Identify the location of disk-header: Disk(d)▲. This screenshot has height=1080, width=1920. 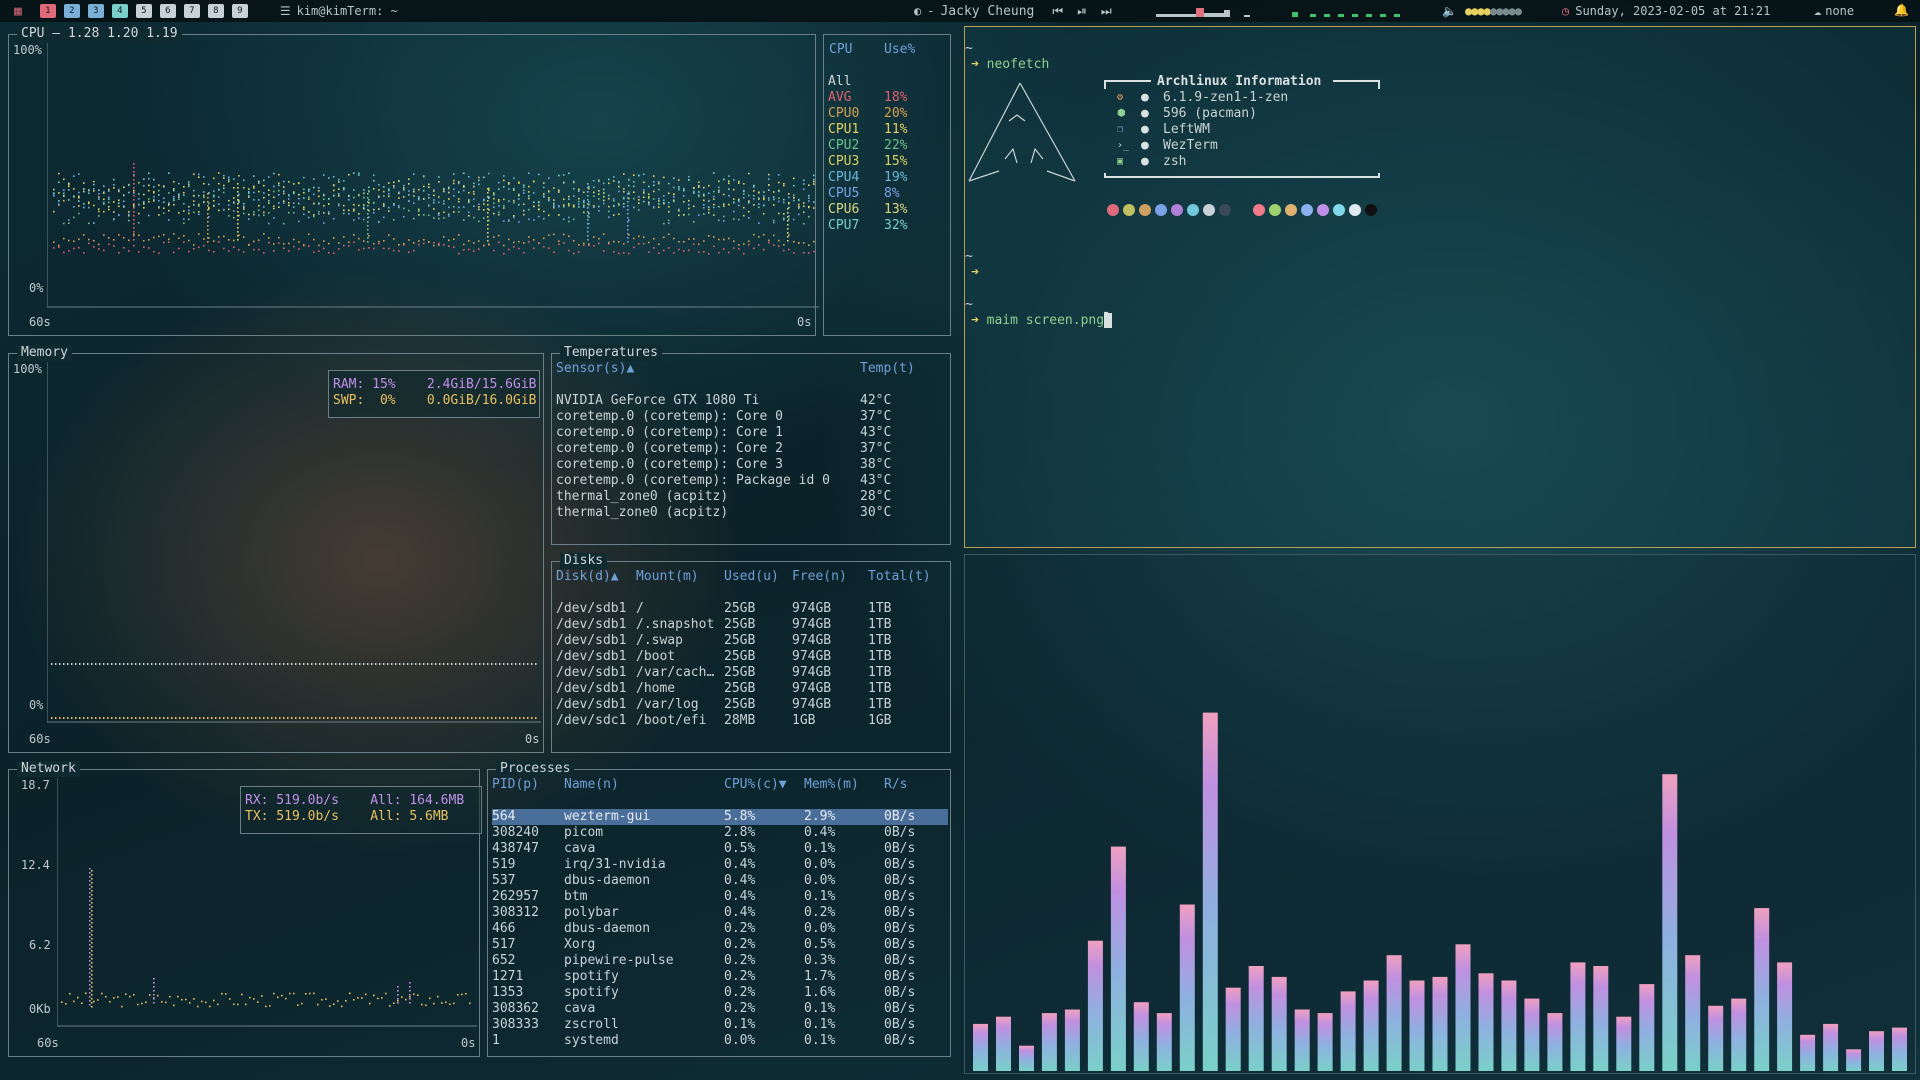
(587, 577).